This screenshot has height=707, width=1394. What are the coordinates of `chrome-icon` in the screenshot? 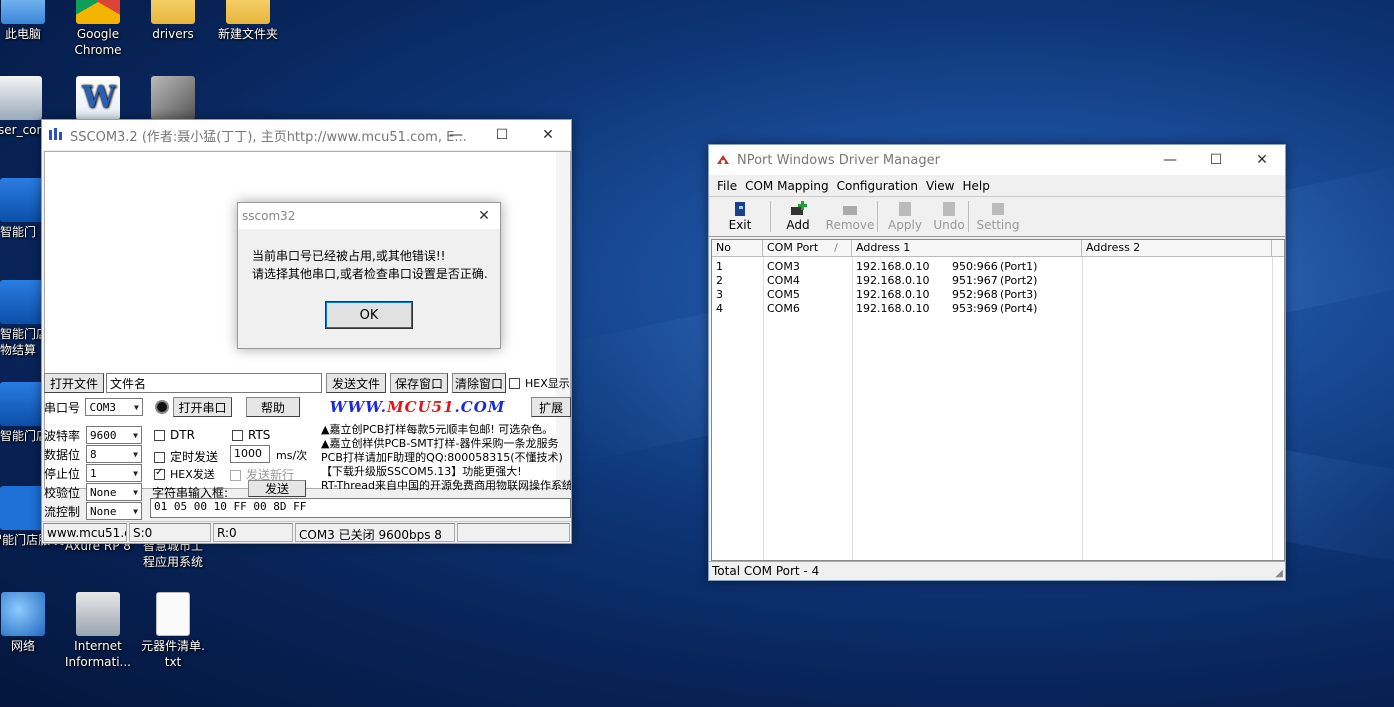 It's located at (98, 12).